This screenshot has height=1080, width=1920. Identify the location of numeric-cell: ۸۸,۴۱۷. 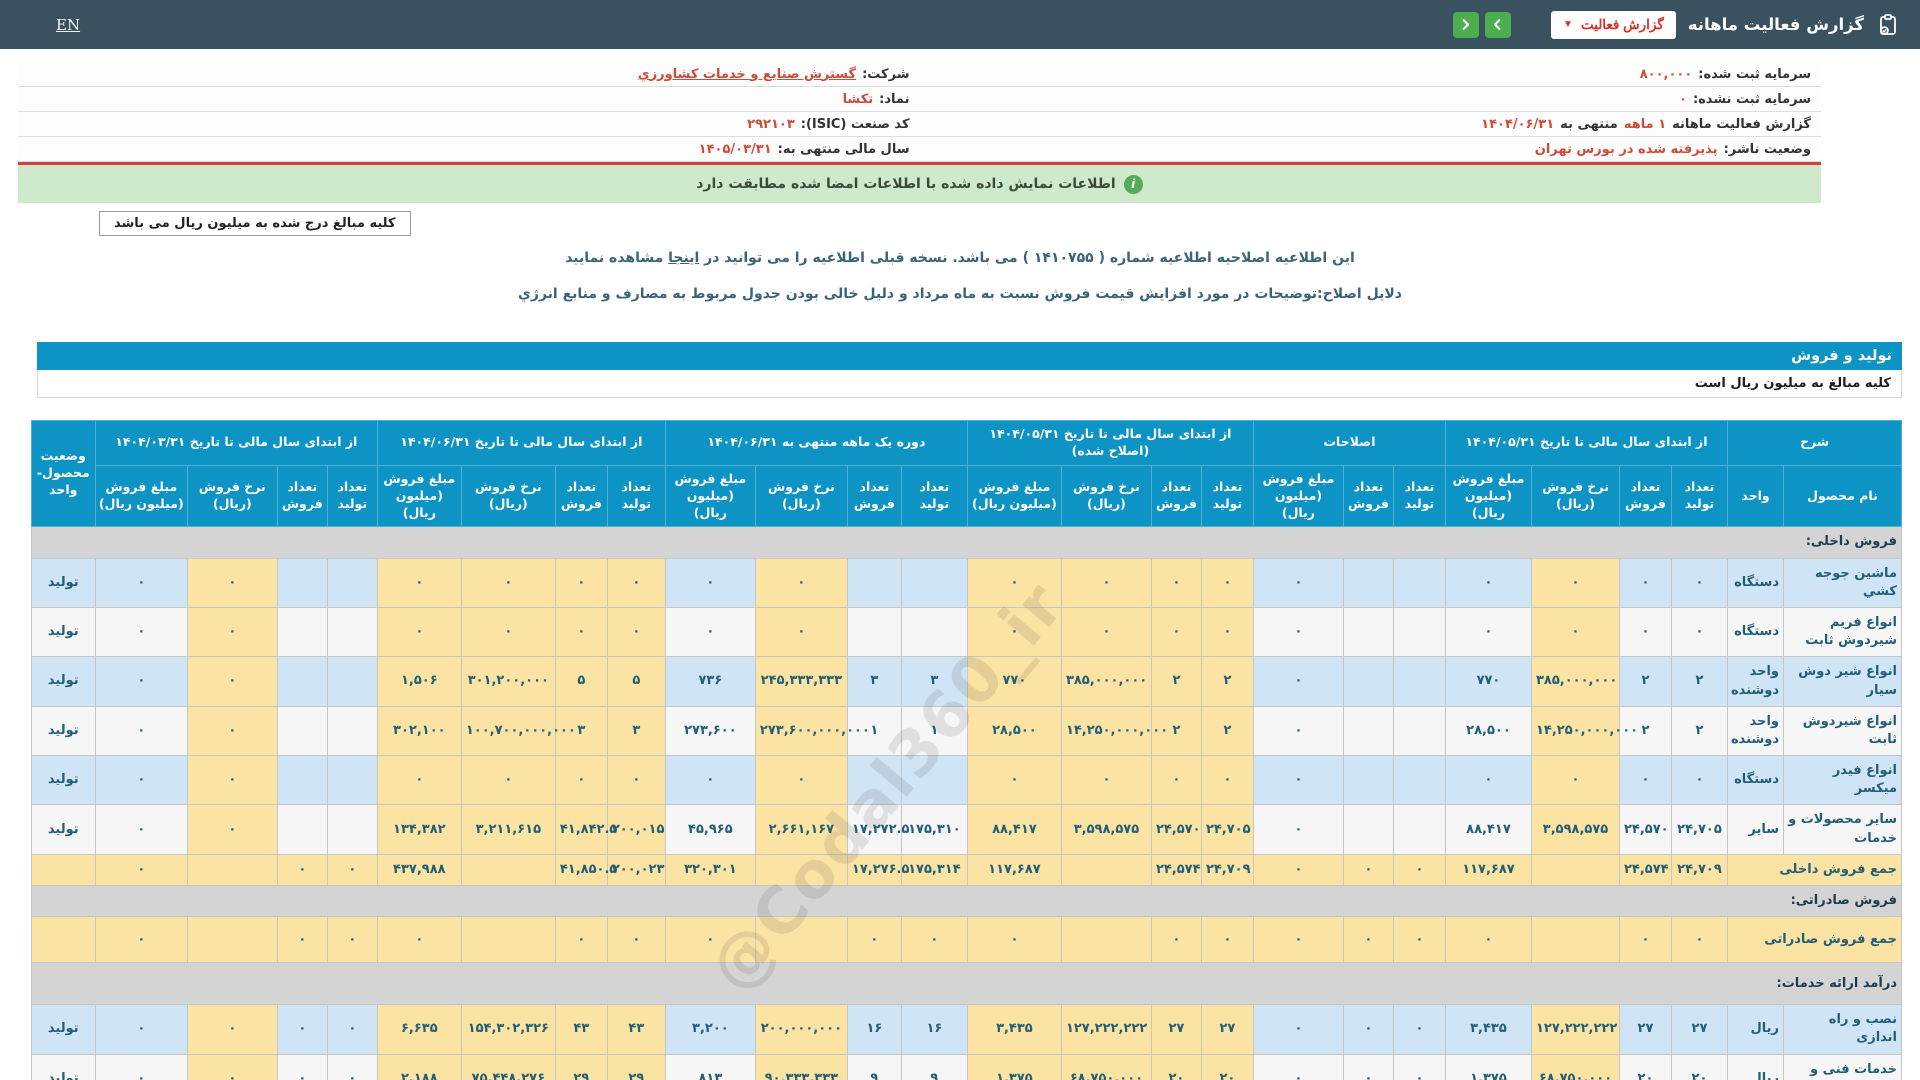
(1488, 829).